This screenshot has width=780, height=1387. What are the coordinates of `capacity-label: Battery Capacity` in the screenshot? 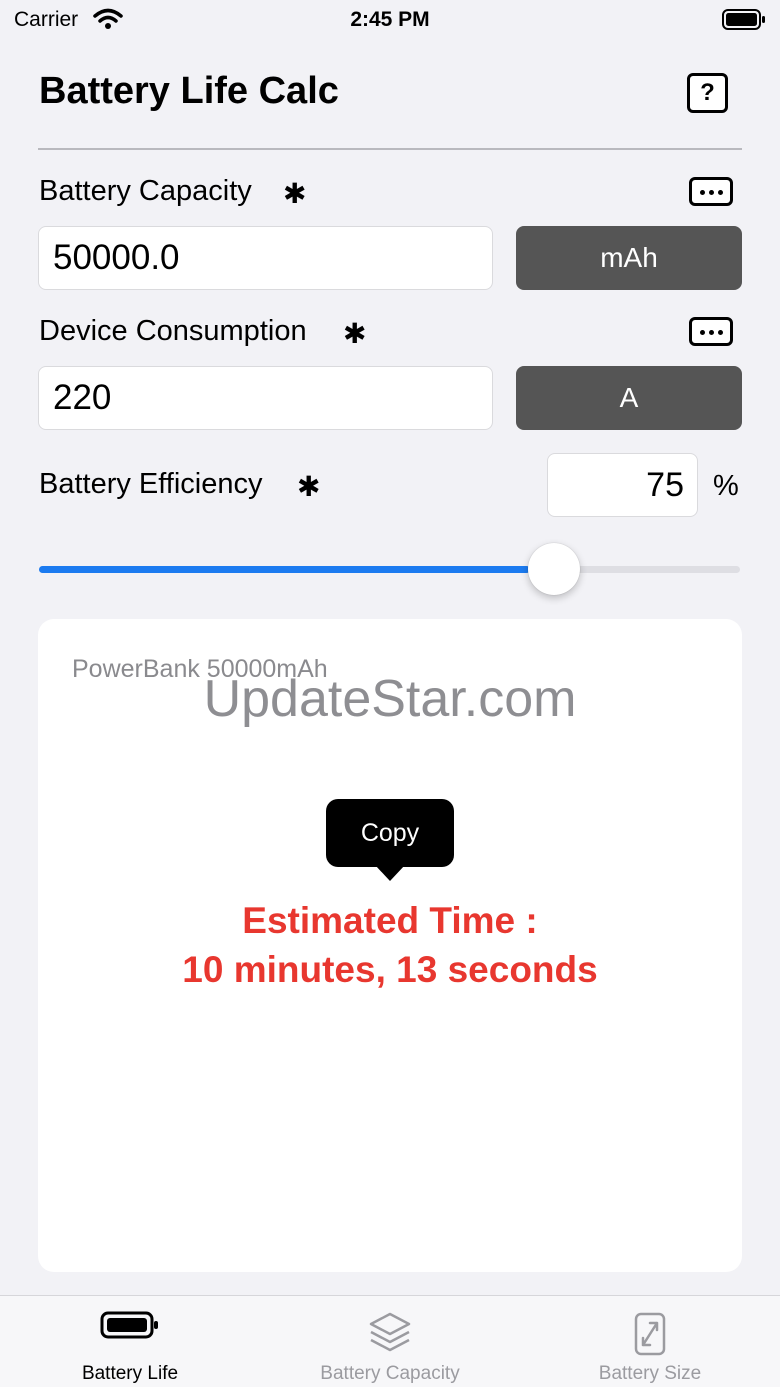 It's located at (145, 191).